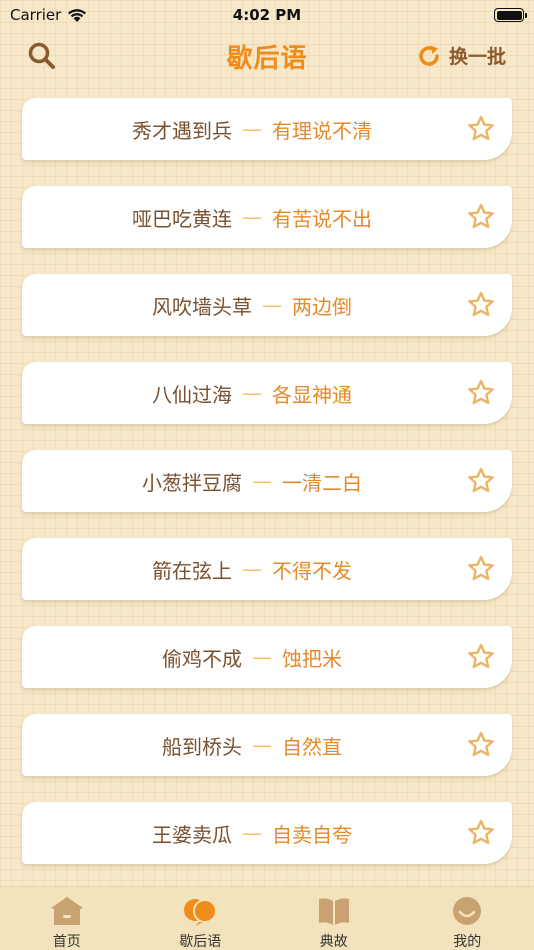 This screenshot has height=950, width=534. I want to click on phrase: 哑巴吃黄连 — 有苦说不出, so click(252, 217).